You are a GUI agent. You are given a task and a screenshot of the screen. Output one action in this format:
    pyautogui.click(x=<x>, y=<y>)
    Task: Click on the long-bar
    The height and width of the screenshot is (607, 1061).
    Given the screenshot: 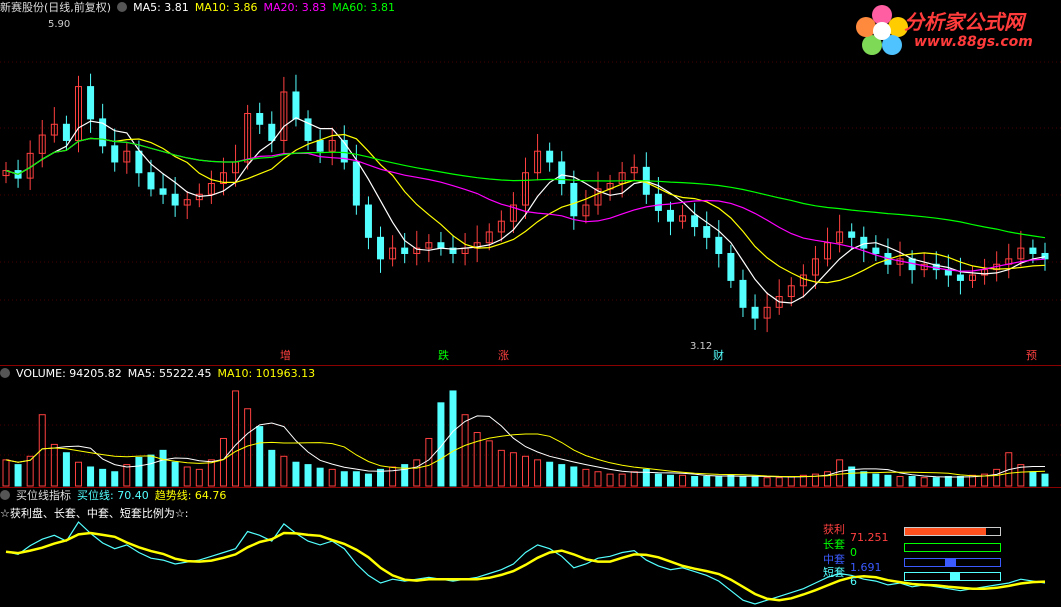 What is the action you would take?
    pyautogui.click(x=952, y=547)
    